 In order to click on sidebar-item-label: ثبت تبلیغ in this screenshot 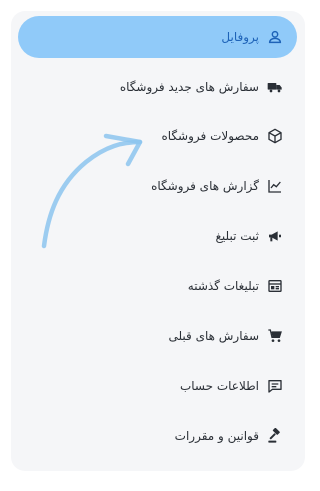, I will do `click(237, 236)`.